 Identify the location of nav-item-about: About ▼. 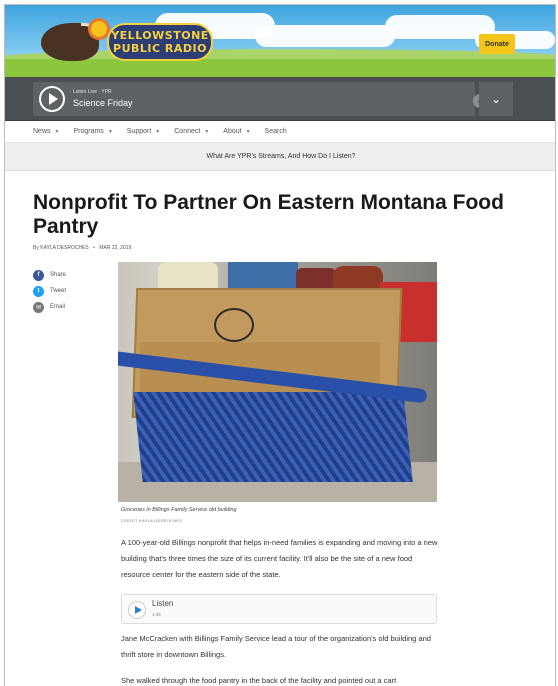
(236, 131).